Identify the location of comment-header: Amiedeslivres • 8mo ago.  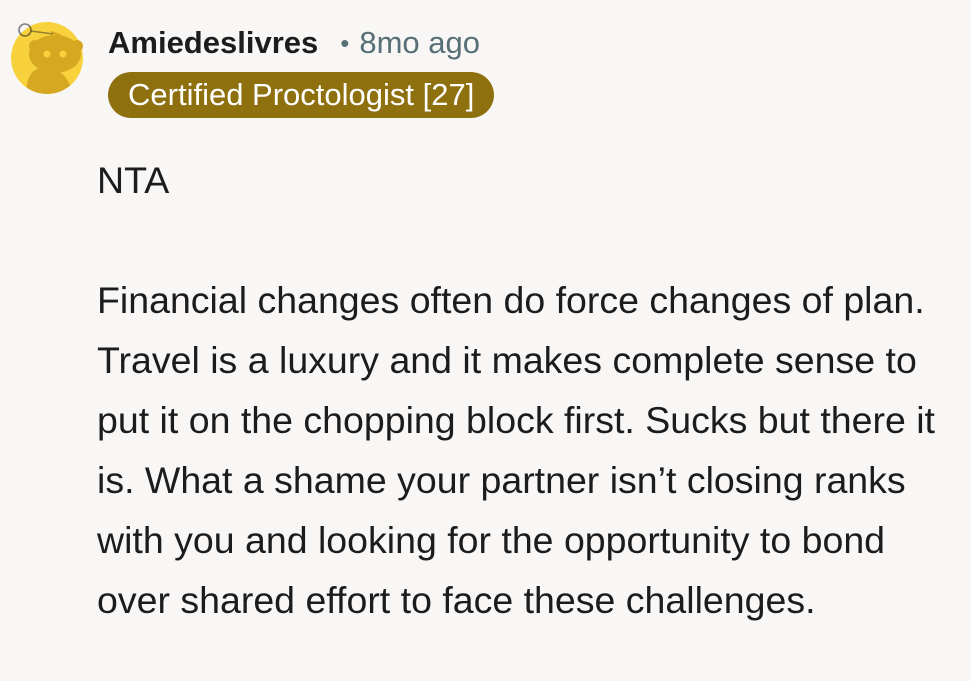
(294, 43).